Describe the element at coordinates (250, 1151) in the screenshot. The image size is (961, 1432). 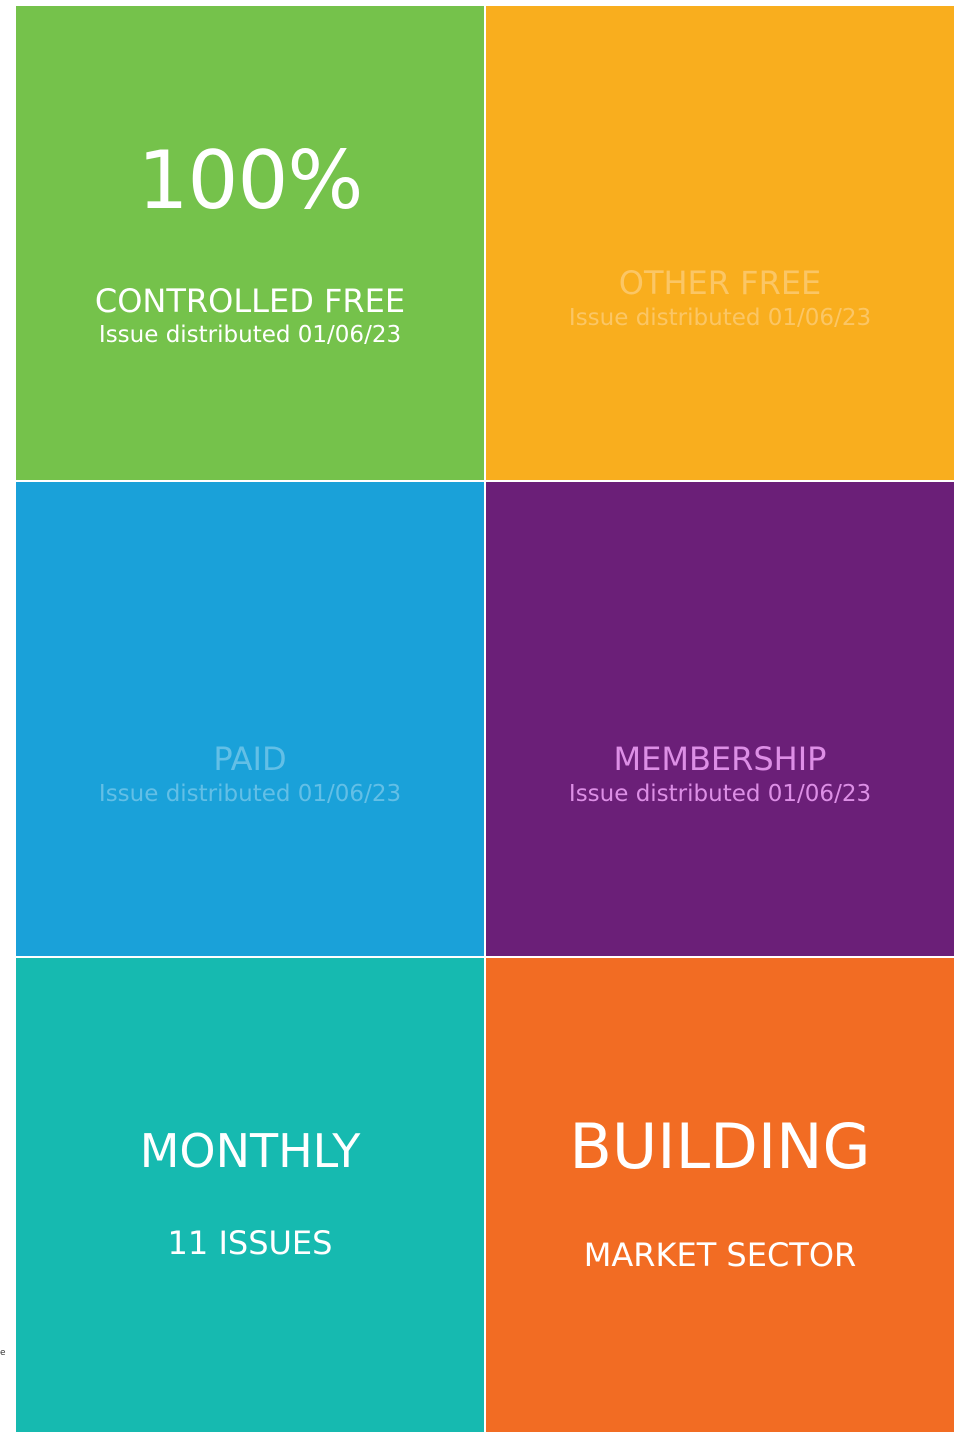
I see `frequency-title: MONTHLY` at that location.